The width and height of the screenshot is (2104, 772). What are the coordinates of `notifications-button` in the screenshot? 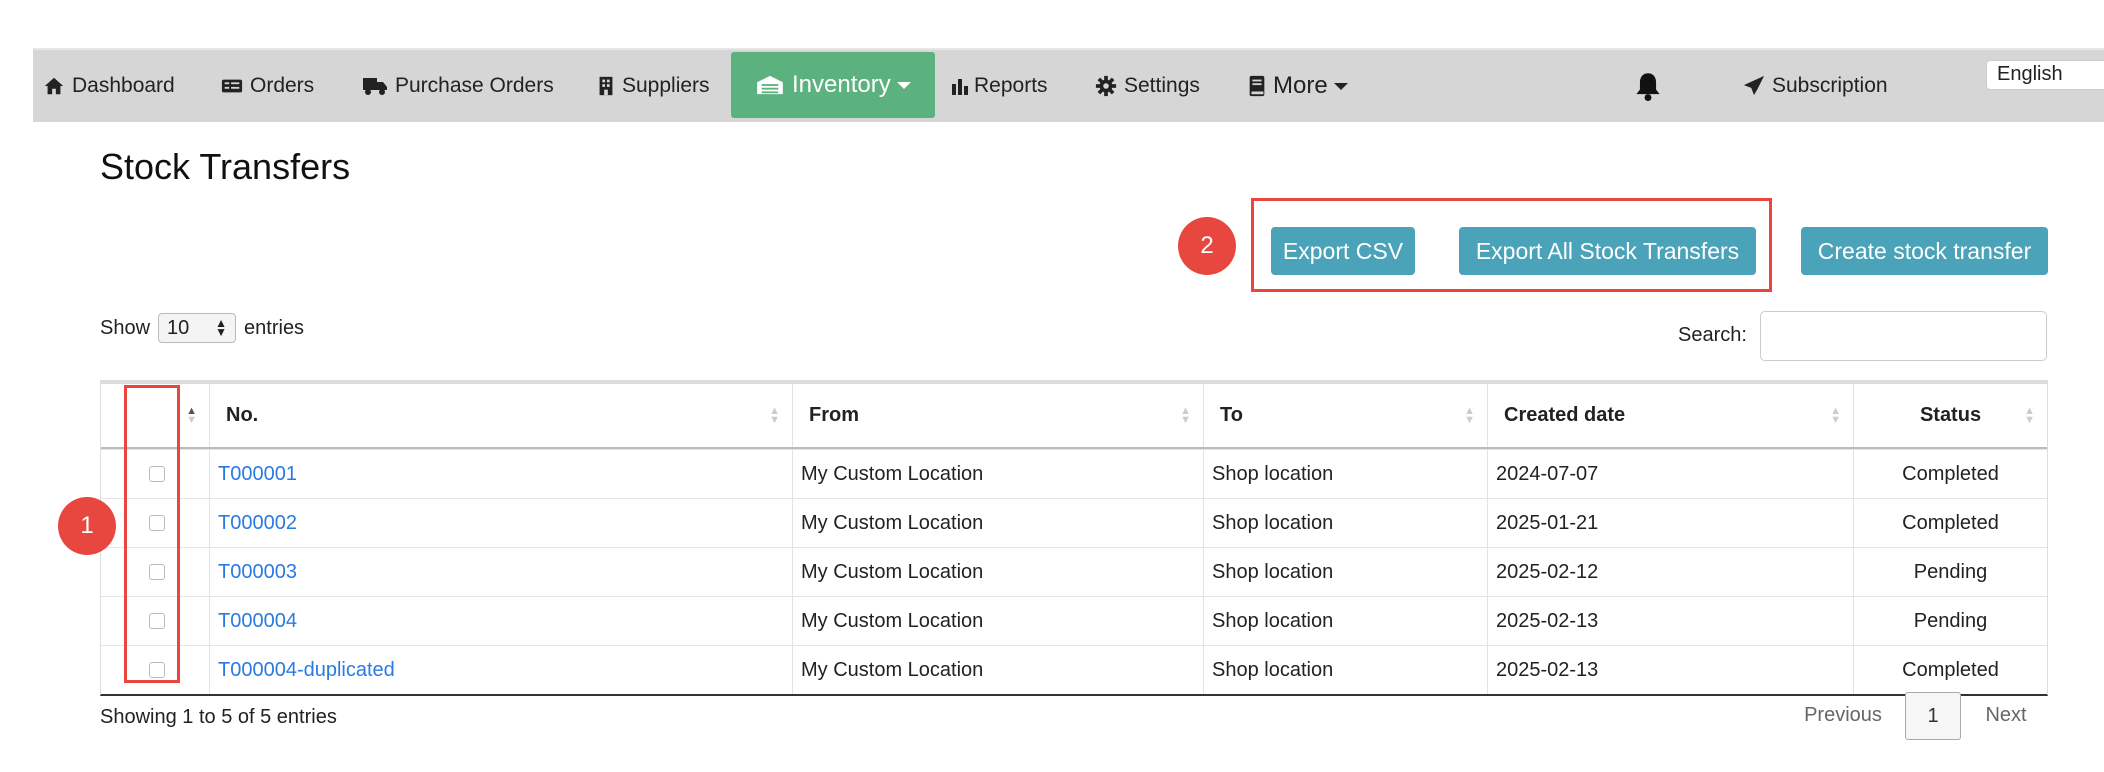 It's located at (1651, 86).